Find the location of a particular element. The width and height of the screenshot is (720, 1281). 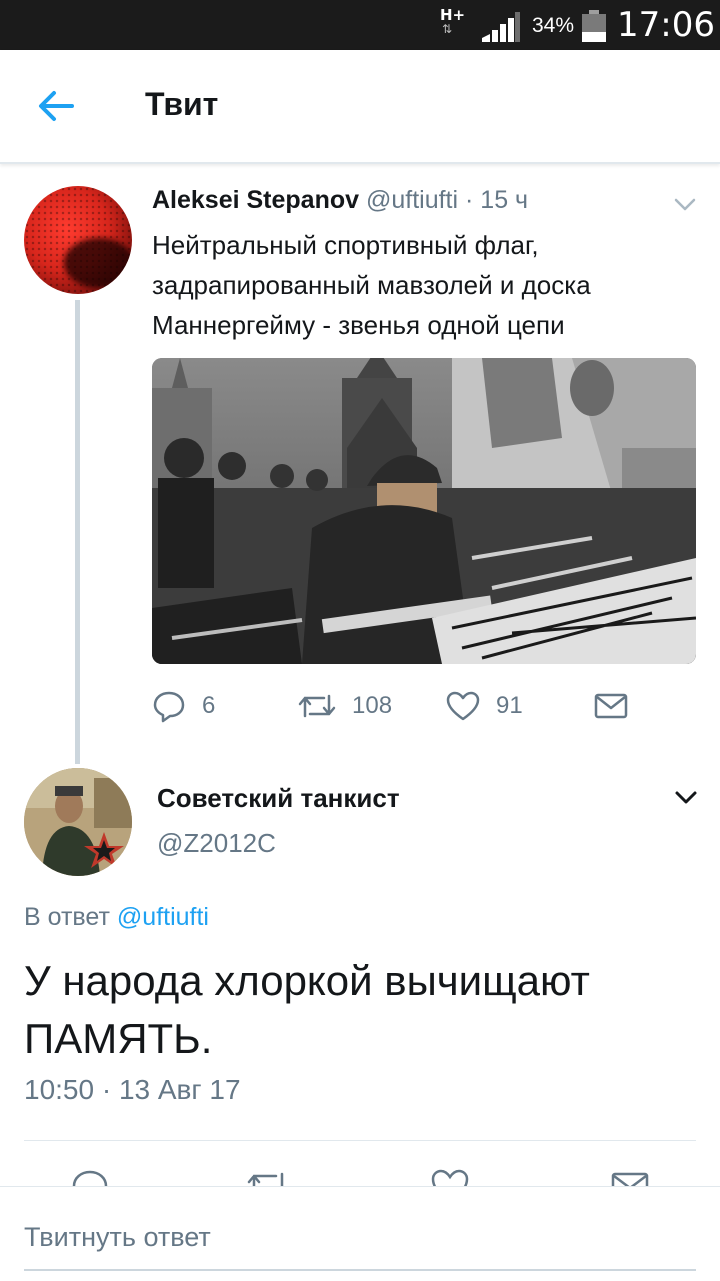

reply-action: 6 is located at coordinates (183, 706).